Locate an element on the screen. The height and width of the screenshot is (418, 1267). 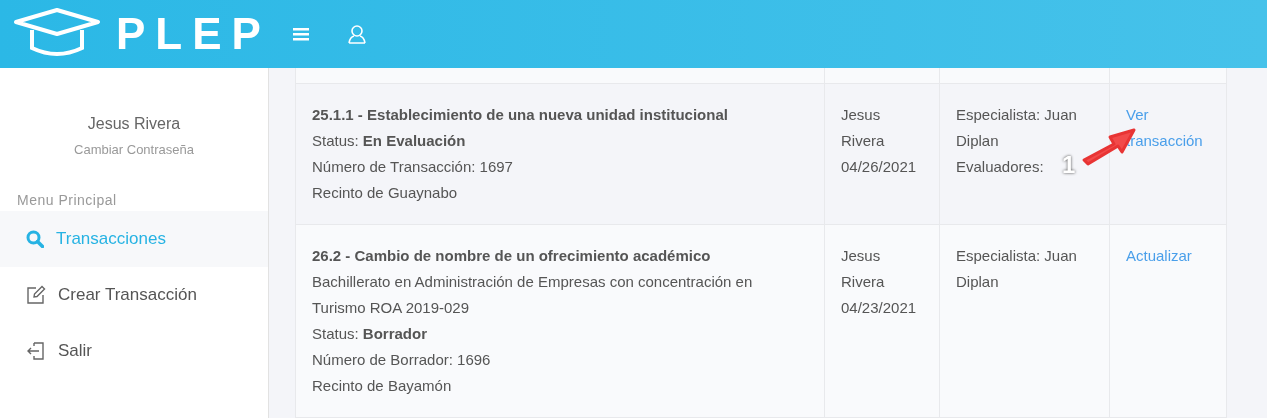
detail-text: Status: Borrador is located at coordinates (370, 333).